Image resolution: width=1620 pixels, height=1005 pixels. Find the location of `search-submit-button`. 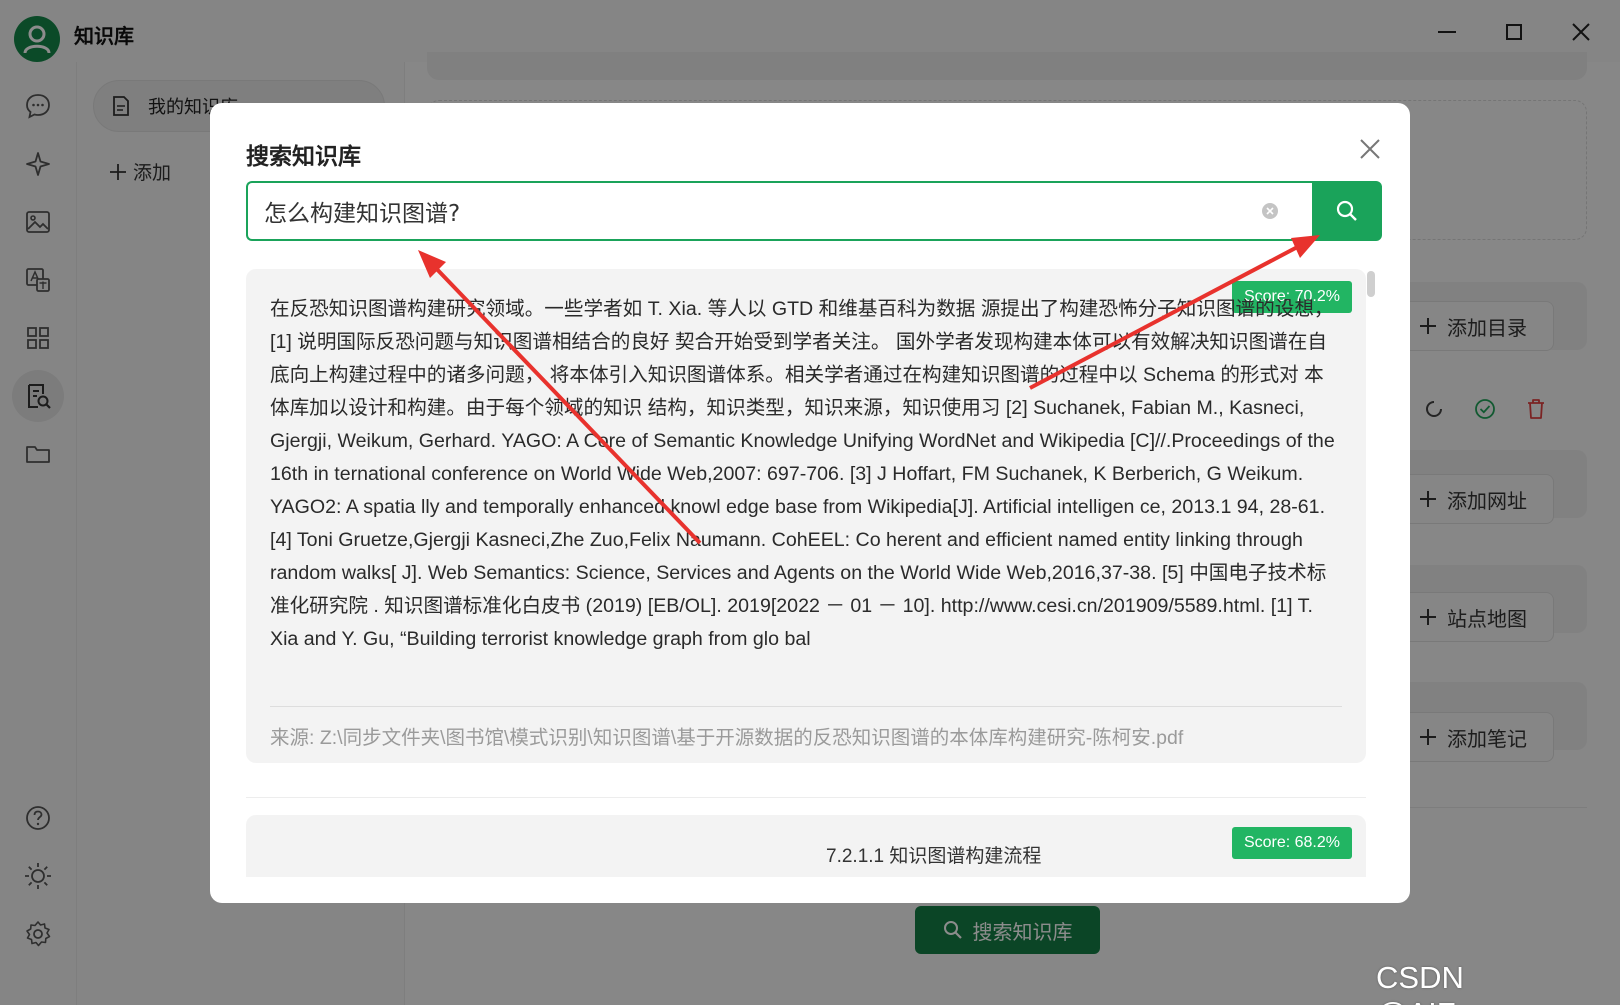

search-submit-button is located at coordinates (1347, 211).